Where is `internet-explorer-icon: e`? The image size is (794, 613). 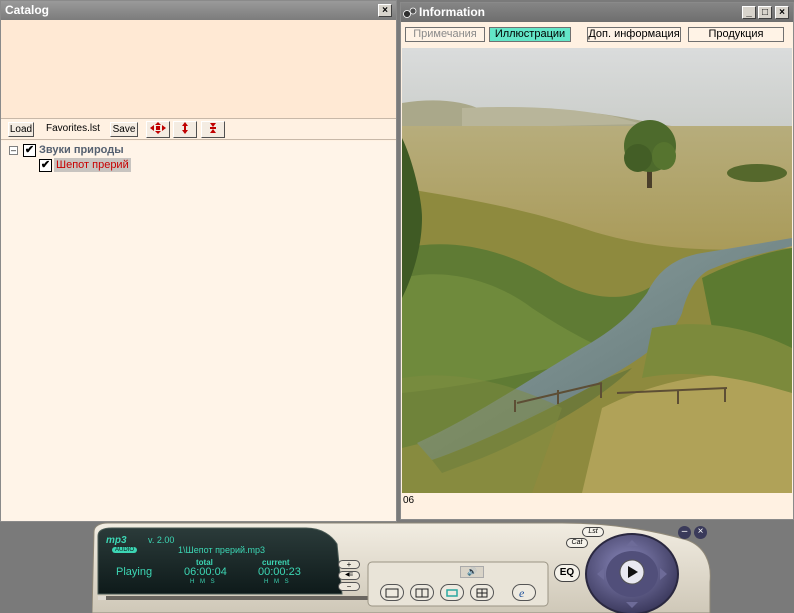 internet-explorer-icon: e is located at coordinates (522, 593).